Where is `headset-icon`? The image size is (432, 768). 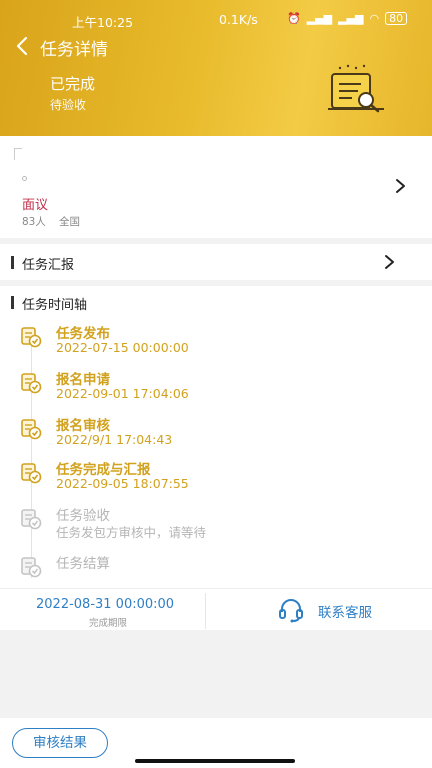
headset-icon is located at coordinates (291, 611).